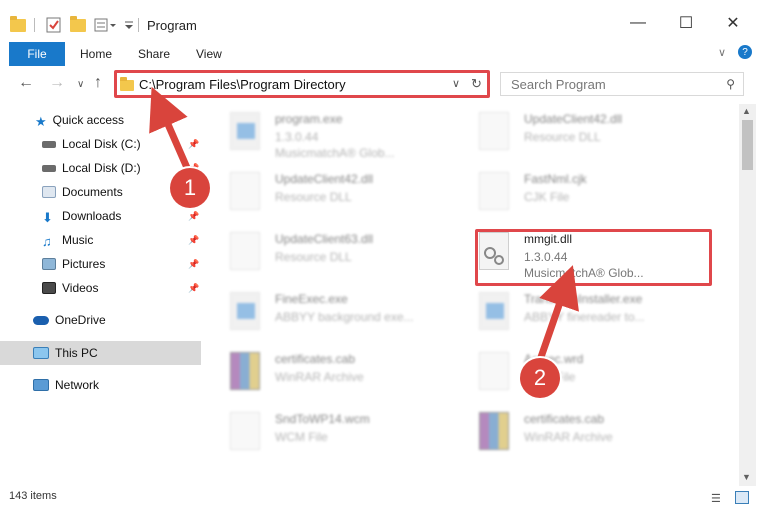 The height and width of the screenshot is (520, 769). What do you see at coordinates (172, 25) in the screenshot?
I see `window-title: Program` at bounding box center [172, 25].